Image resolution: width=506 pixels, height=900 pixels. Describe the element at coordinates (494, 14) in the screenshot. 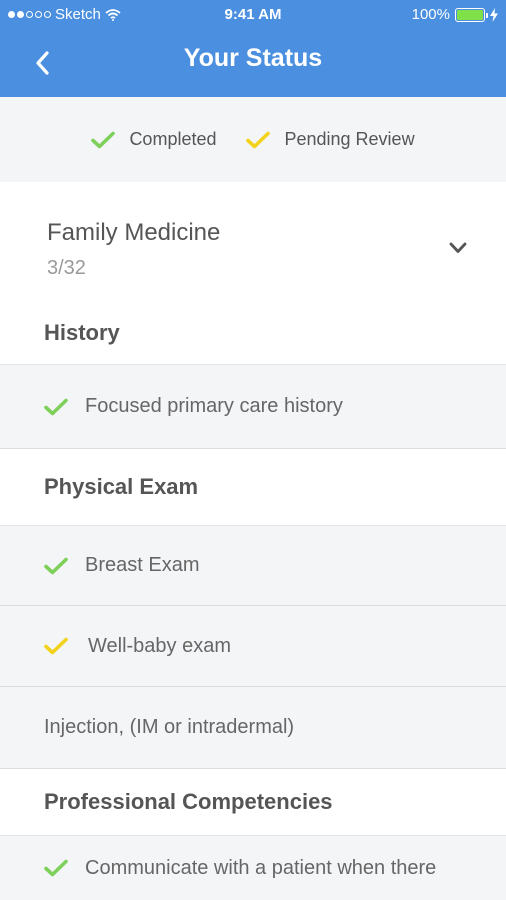

I see `charging-bolt-icon` at that location.